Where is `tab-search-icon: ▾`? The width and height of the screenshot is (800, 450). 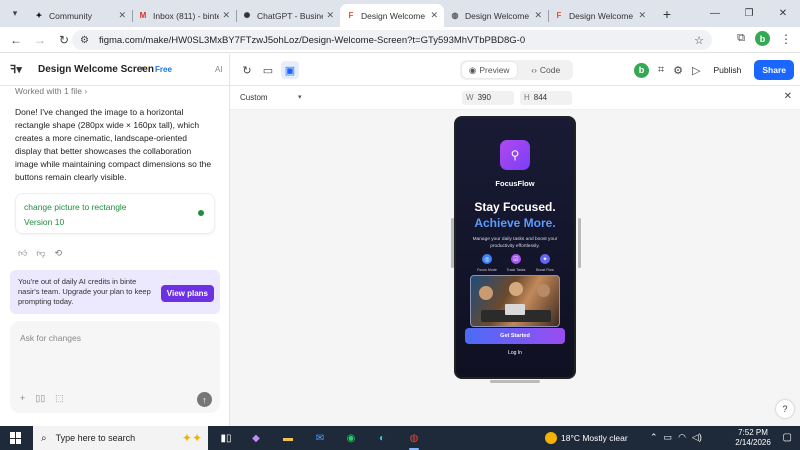 tab-search-icon: ▾ is located at coordinates (15, 13).